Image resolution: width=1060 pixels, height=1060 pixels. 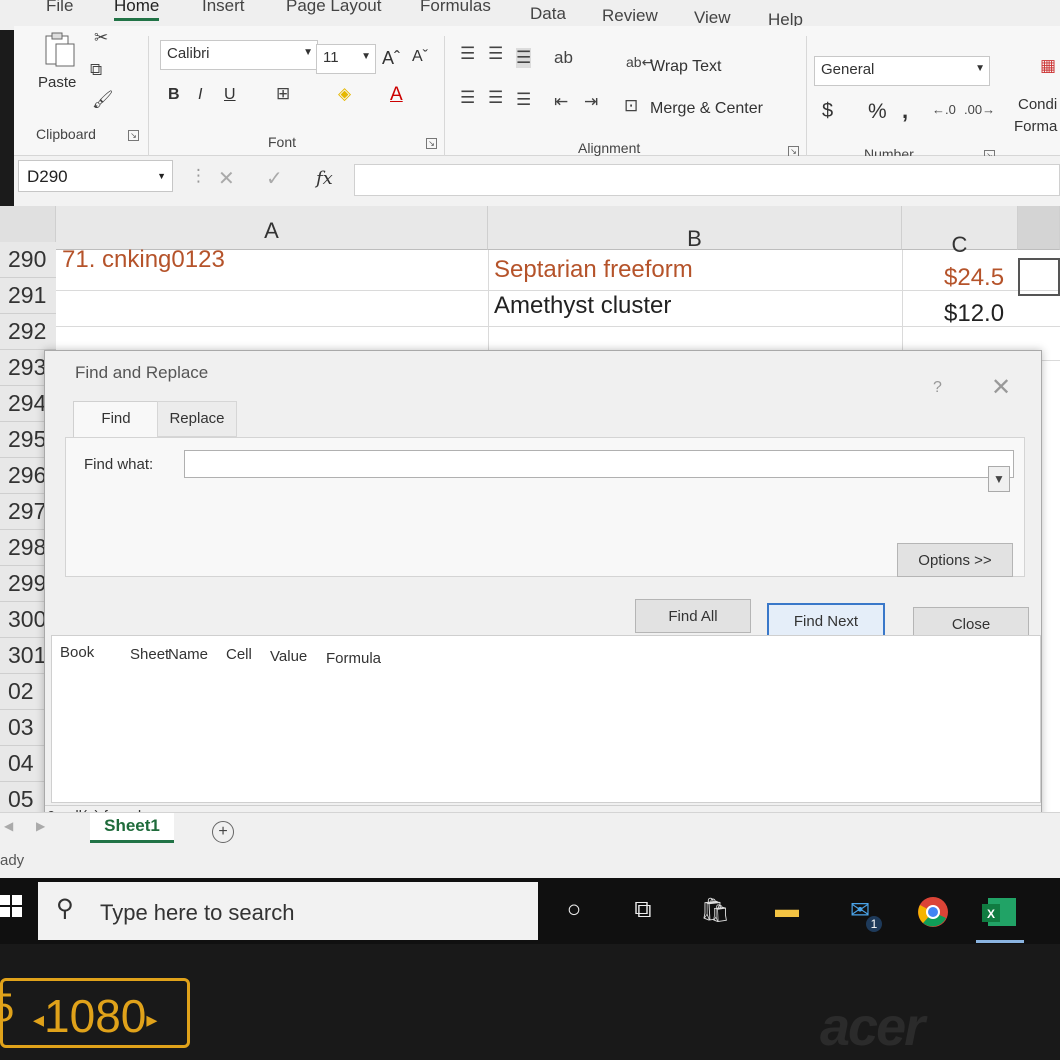 I want to click on taskbar-search-box: ⚲ Type here to search, so click(x=288, y=911).